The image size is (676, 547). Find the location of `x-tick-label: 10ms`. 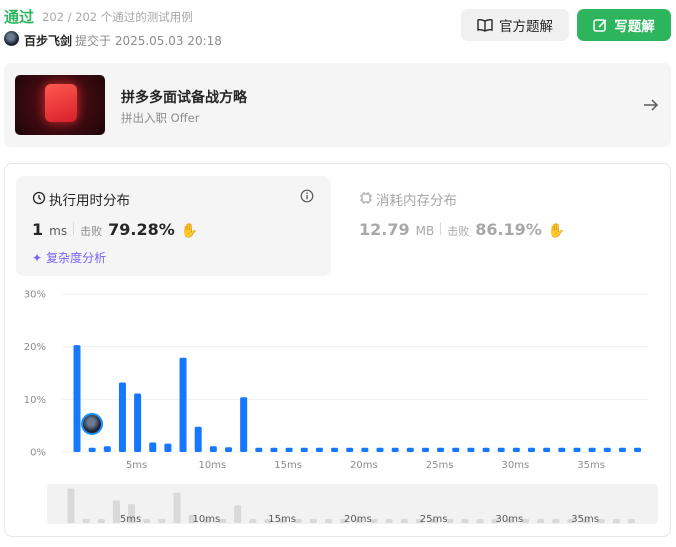

x-tick-label: 10ms is located at coordinates (213, 465).